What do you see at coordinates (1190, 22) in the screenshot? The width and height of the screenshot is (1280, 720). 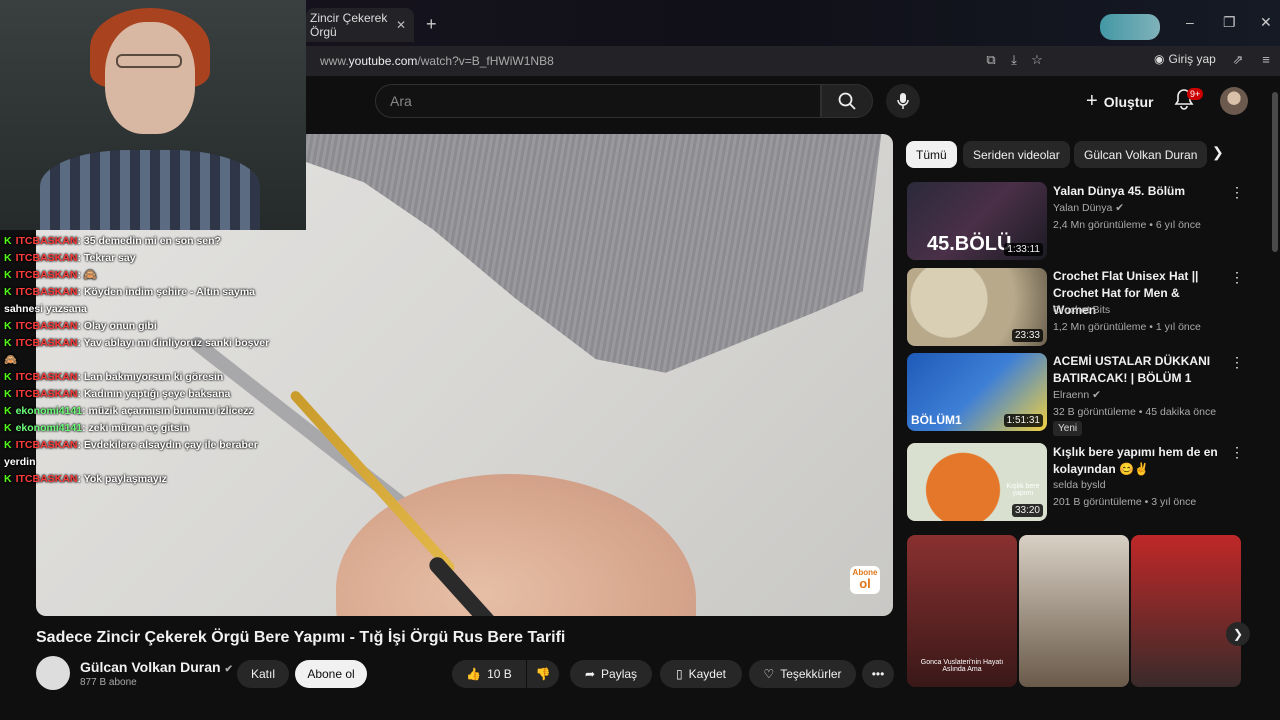 I see `minimize-icon: –` at bounding box center [1190, 22].